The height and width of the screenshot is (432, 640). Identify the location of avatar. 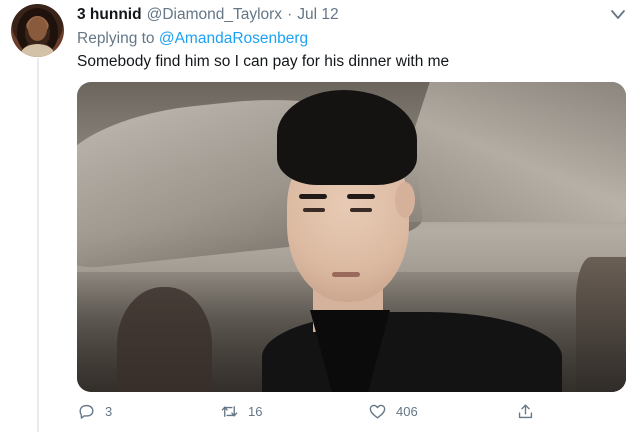
(37, 30).